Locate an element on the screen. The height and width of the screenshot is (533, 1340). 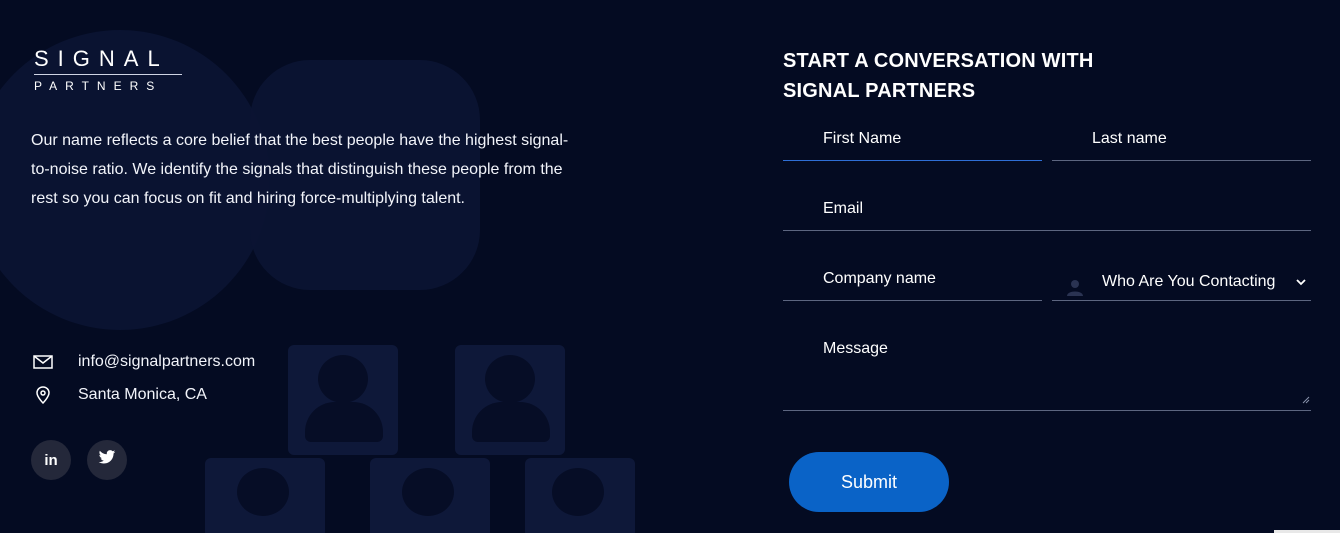
message-field: Message is located at coordinates (1047, 369).